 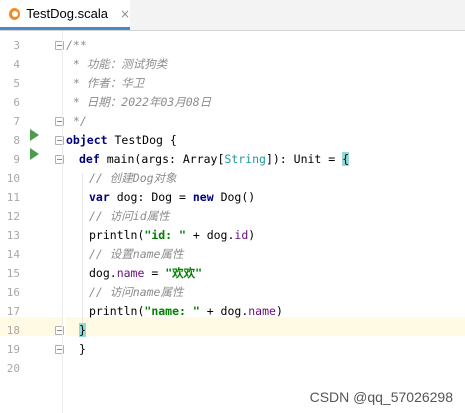 I want to click on code-line-6: * 日期：2022年03月08日, so click(x=139, y=102).